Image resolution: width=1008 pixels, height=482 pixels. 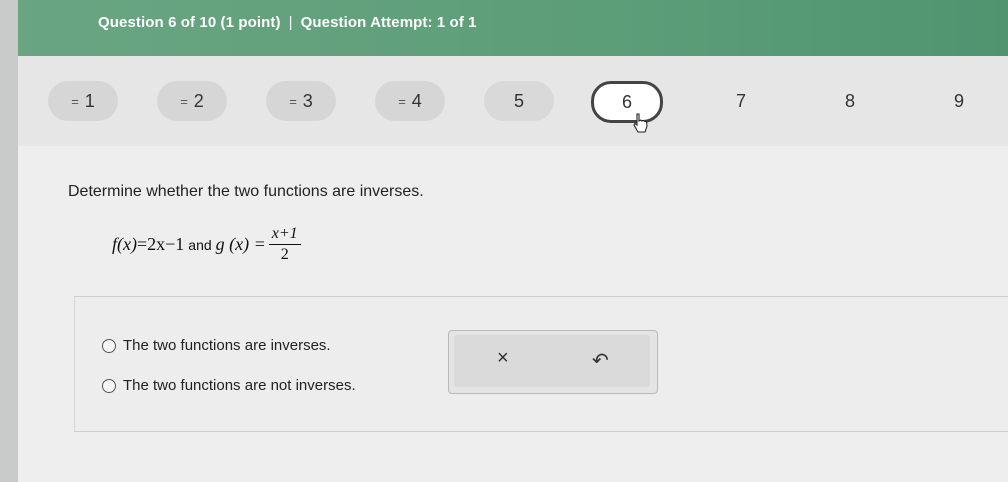 What do you see at coordinates (240, 244) in the screenshot?
I see `g-lhs: g (x) =` at bounding box center [240, 244].